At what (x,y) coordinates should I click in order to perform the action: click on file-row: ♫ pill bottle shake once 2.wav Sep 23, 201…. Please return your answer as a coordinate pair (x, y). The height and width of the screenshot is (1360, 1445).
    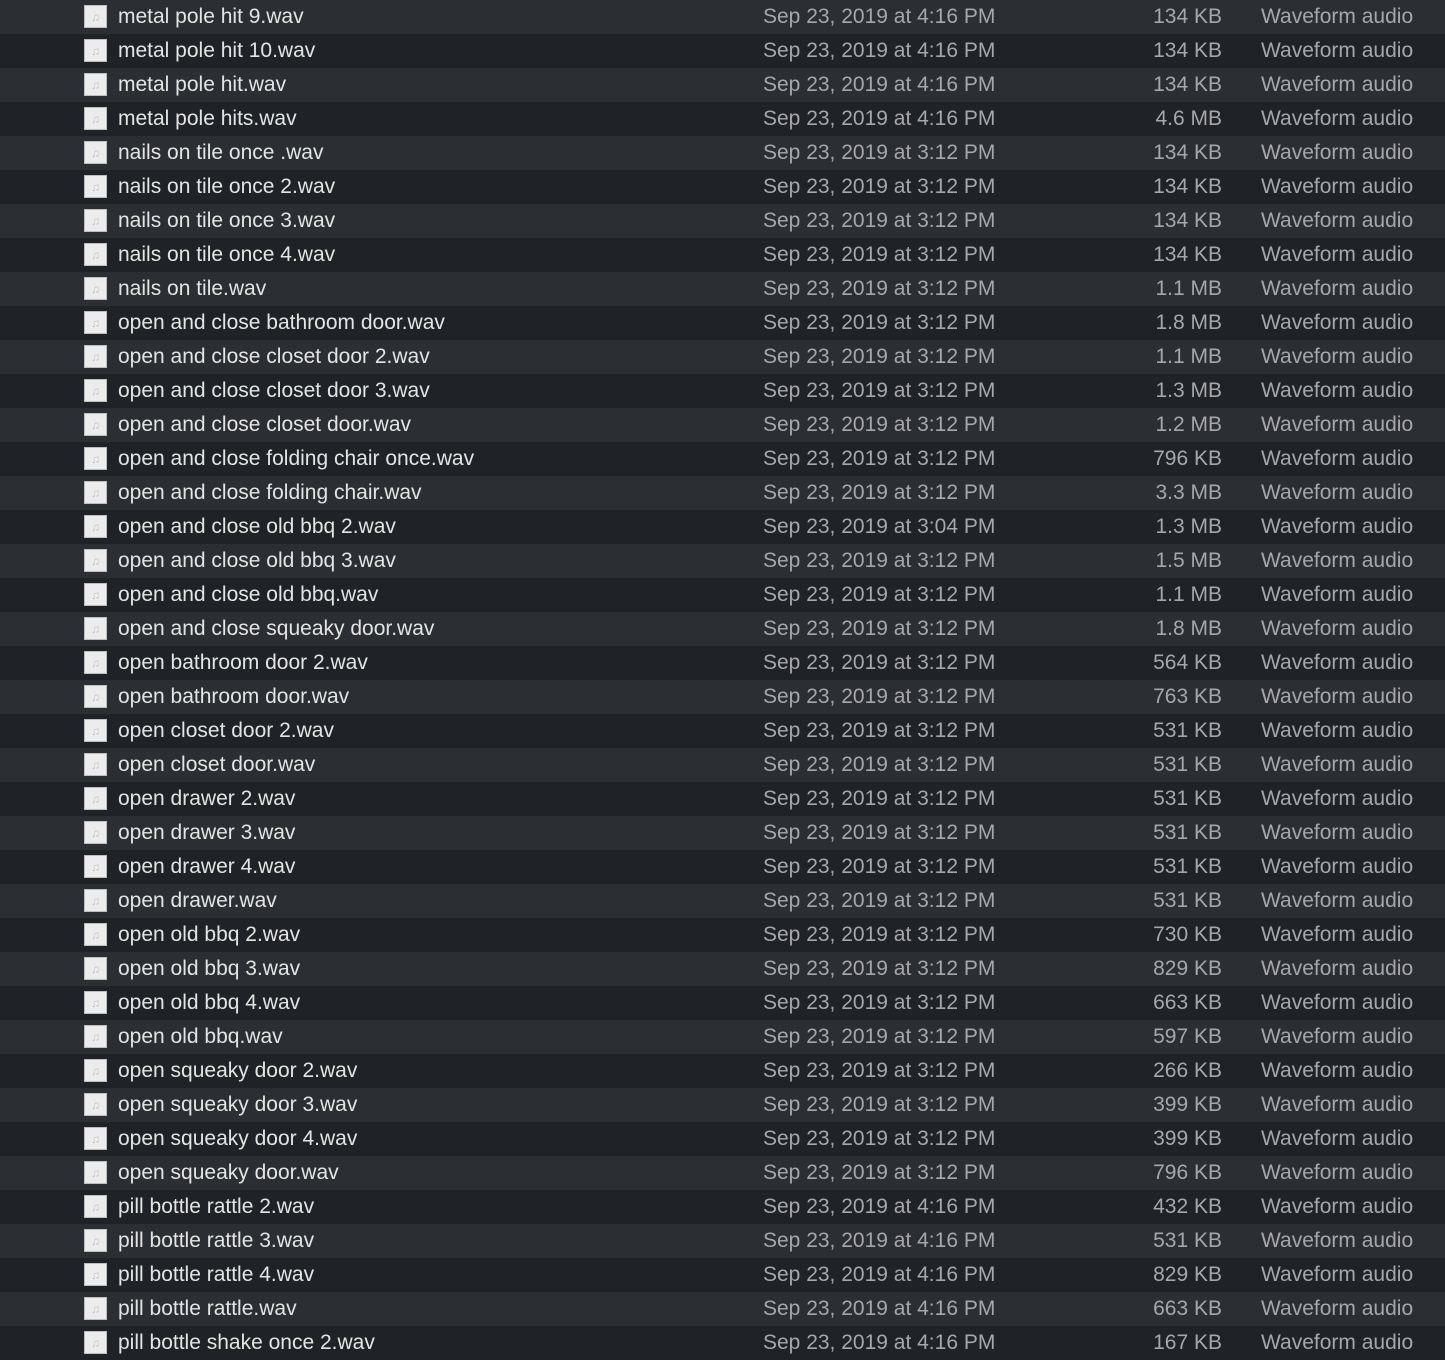
    Looking at the image, I should click on (722, 1343).